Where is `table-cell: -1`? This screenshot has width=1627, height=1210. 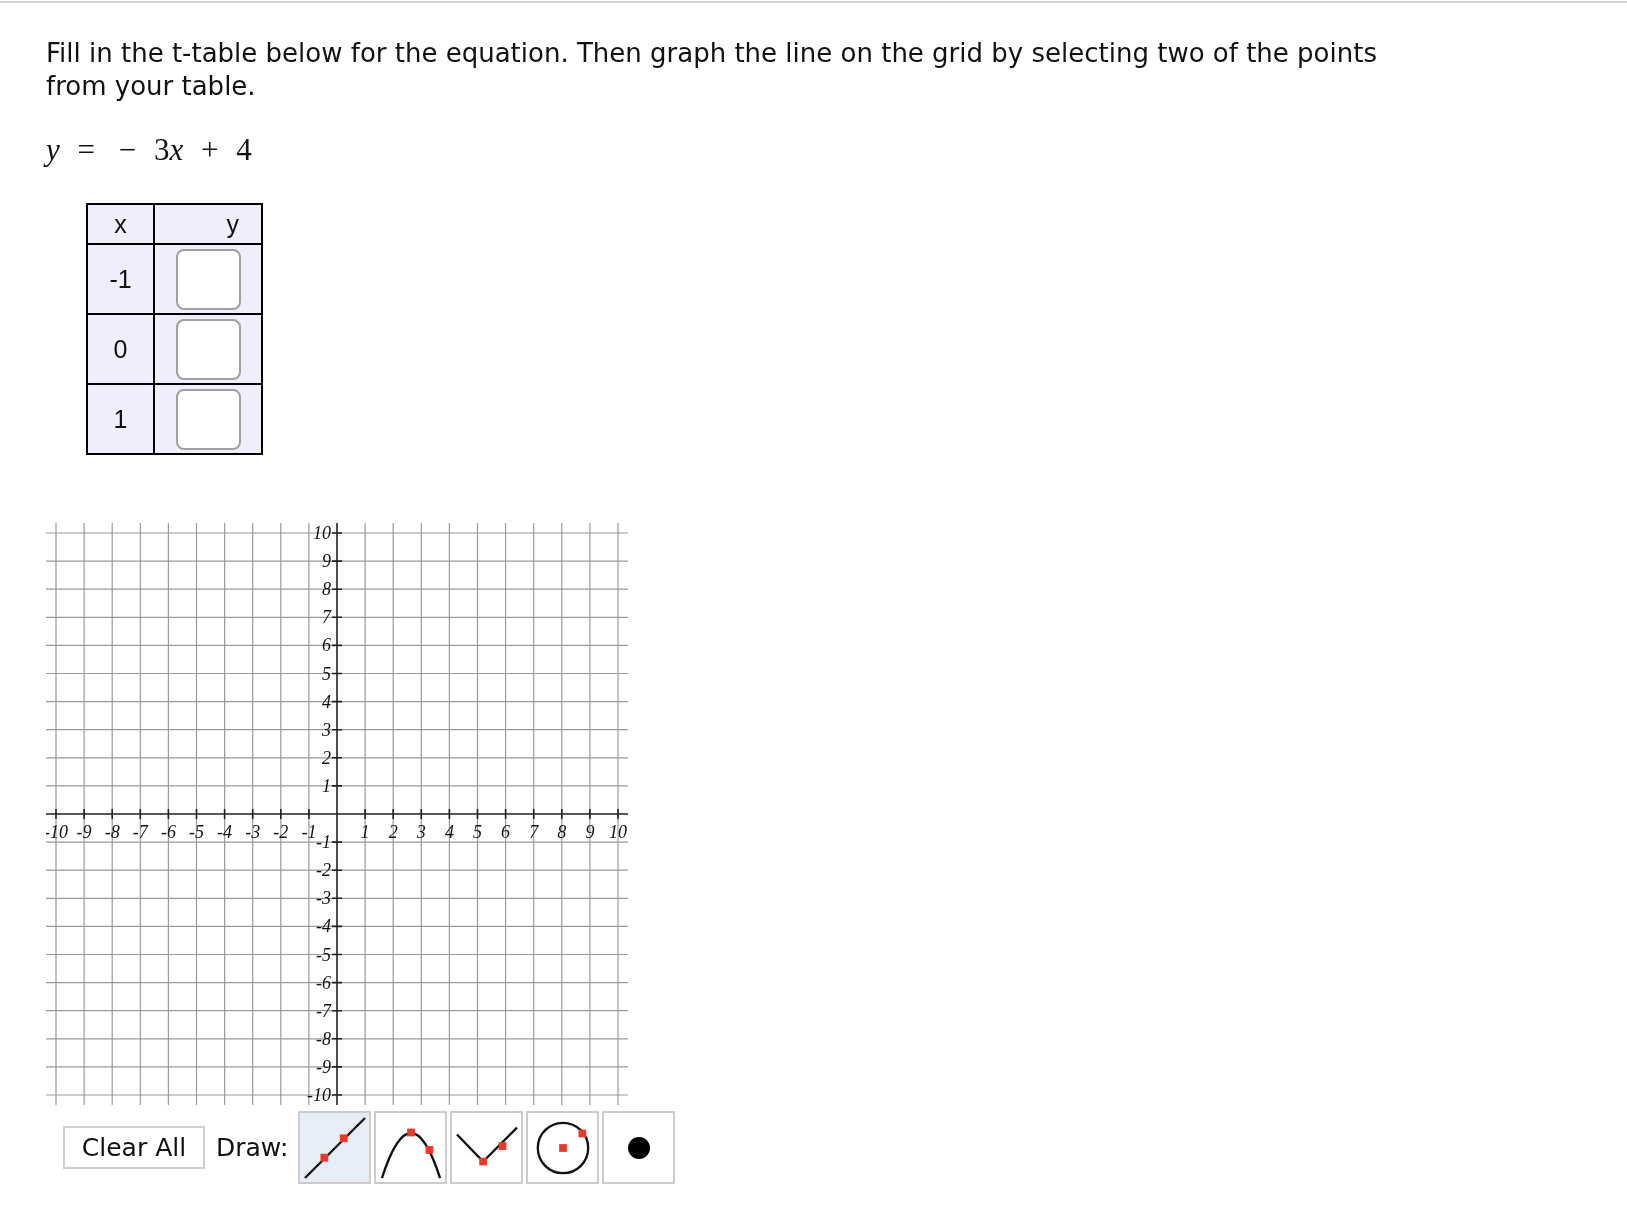
table-cell: -1 is located at coordinates (120, 279).